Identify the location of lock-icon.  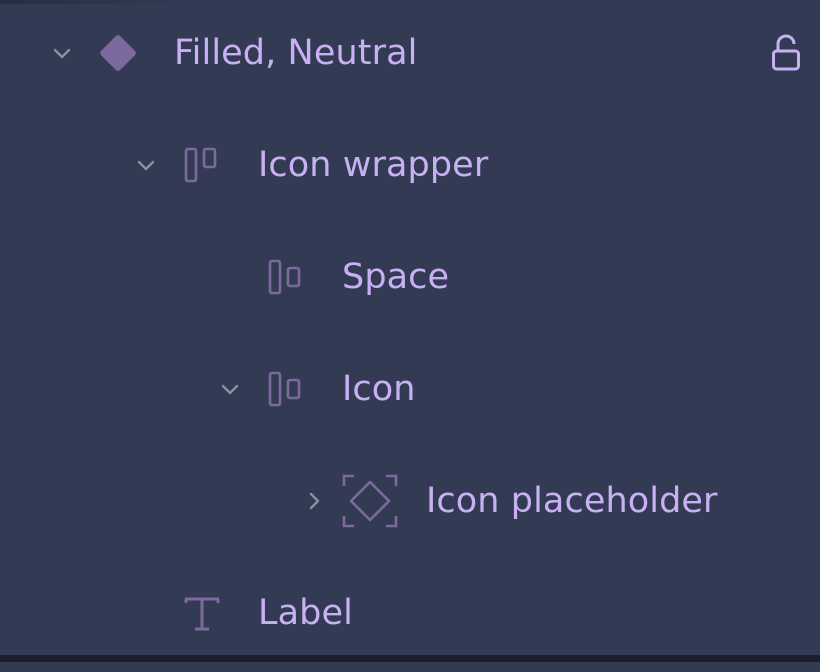
(786, 53).